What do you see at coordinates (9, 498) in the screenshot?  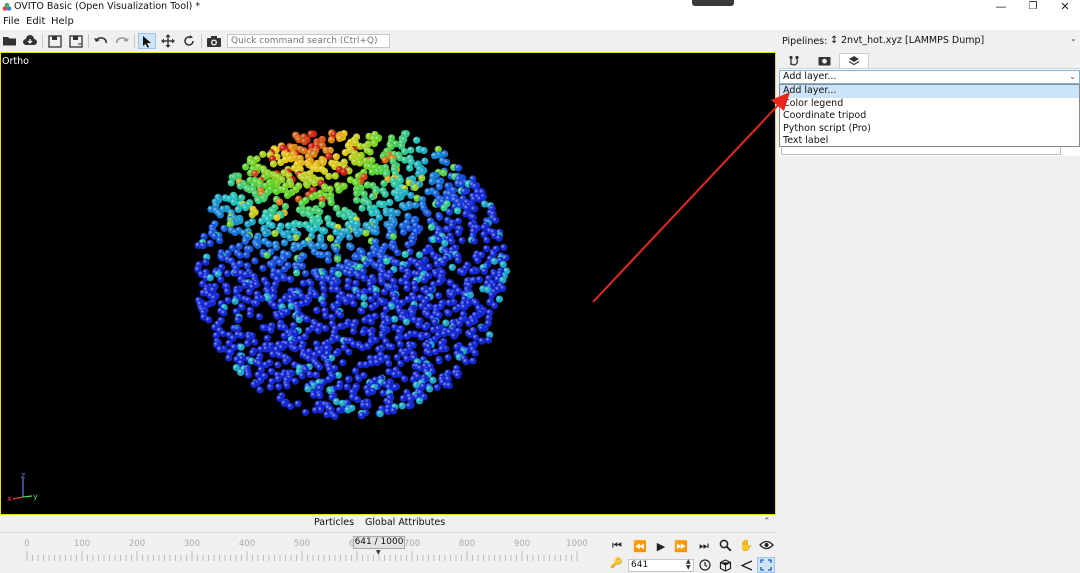 I see `axis-x-label: x` at bounding box center [9, 498].